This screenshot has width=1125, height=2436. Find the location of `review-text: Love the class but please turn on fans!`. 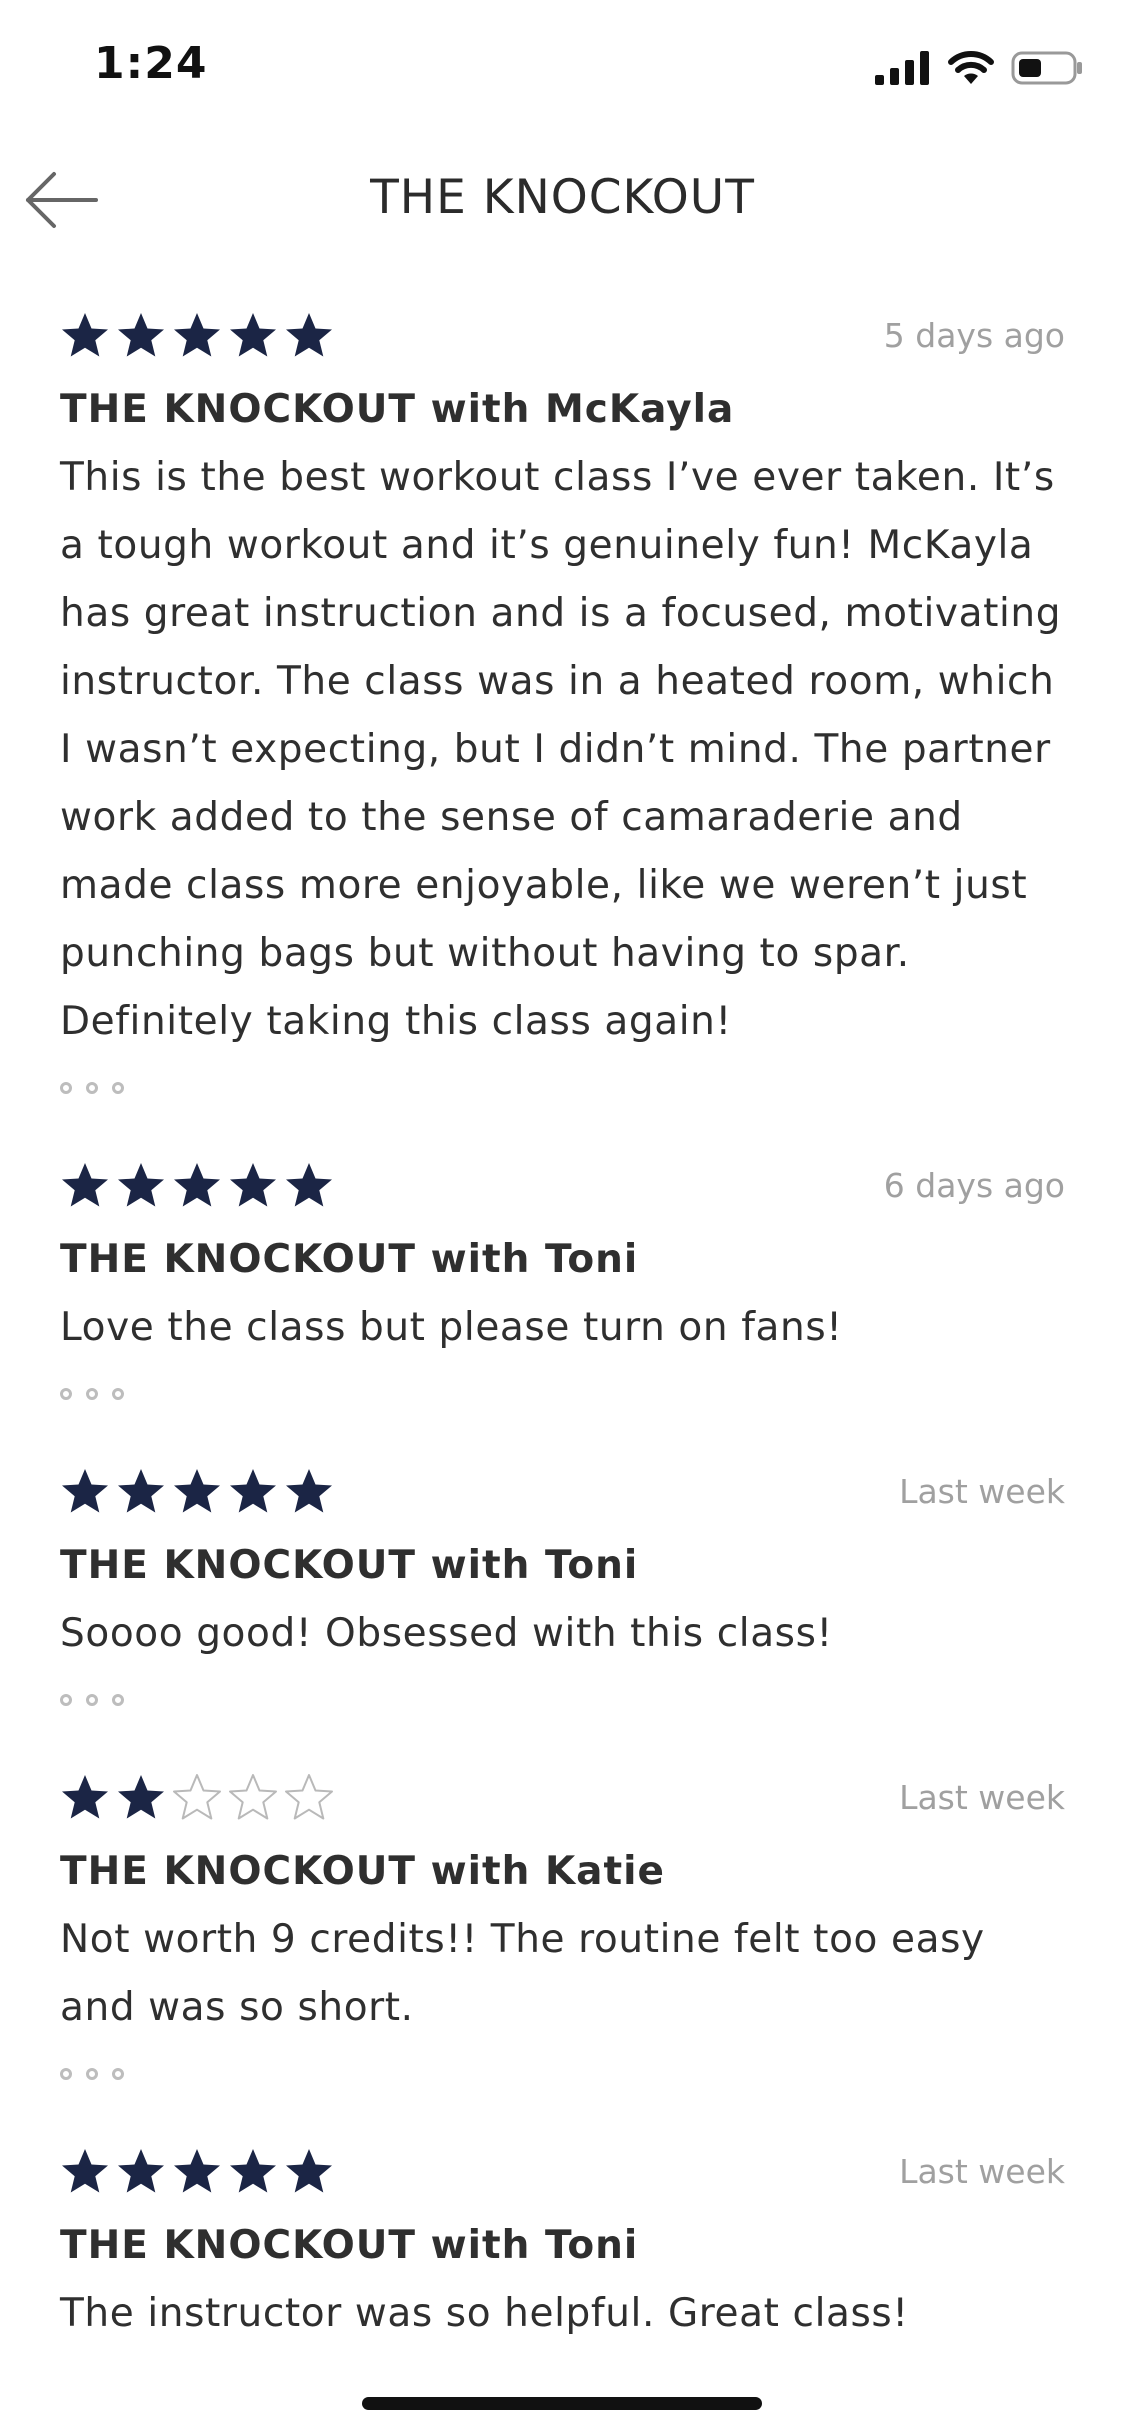

review-text: Love the class but please turn on fans! is located at coordinates (451, 1327).